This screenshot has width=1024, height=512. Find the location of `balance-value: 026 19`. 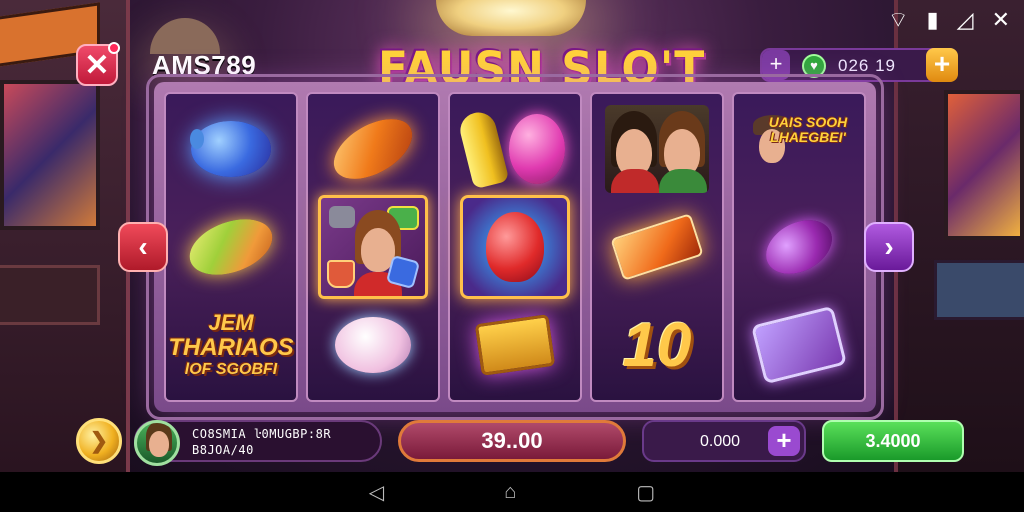

balance-value: 026 19 is located at coordinates (867, 65).